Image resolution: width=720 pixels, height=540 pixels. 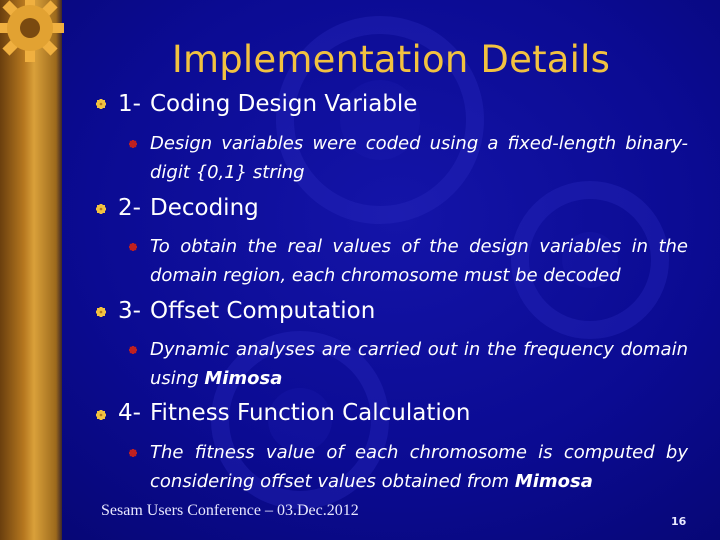 I want to click on section-heading-3: 3- Offset Computation, so click(x=246, y=311).